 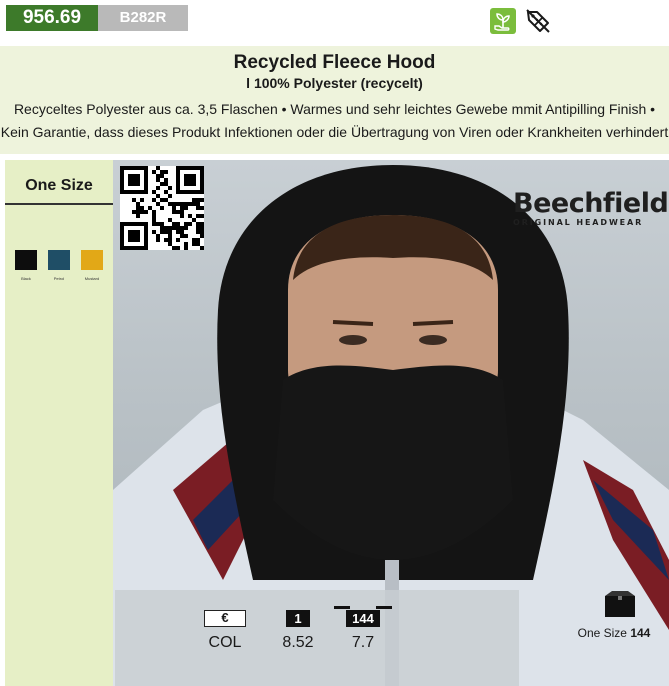 I want to click on size-divider, so click(x=59, y=204).